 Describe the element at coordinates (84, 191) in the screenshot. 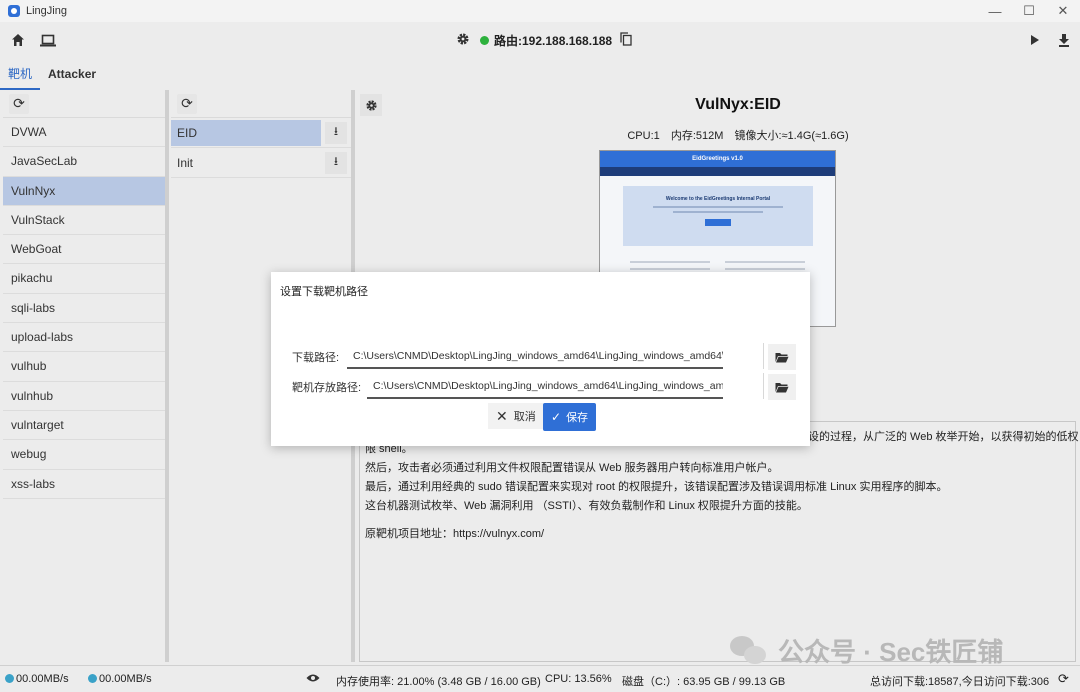

I see `target-item: VulnNyx` at that location.